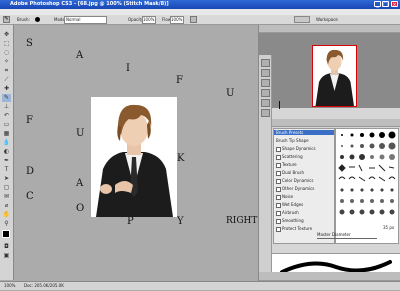 This screenshot has width=400, height=291. Describe the element at coordinates (6, 35) in the screenshot. I see `move-tool-icon: ✥` at that location.